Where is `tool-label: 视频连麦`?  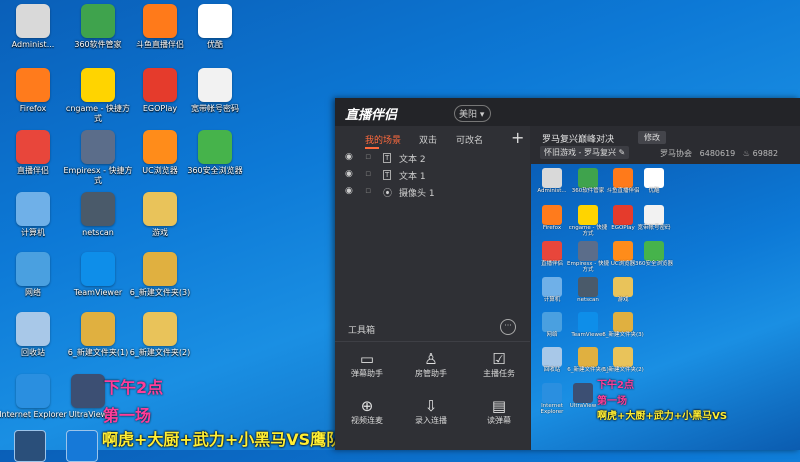 tool-label: 视频连麦 is located at coordinates (367, 420).